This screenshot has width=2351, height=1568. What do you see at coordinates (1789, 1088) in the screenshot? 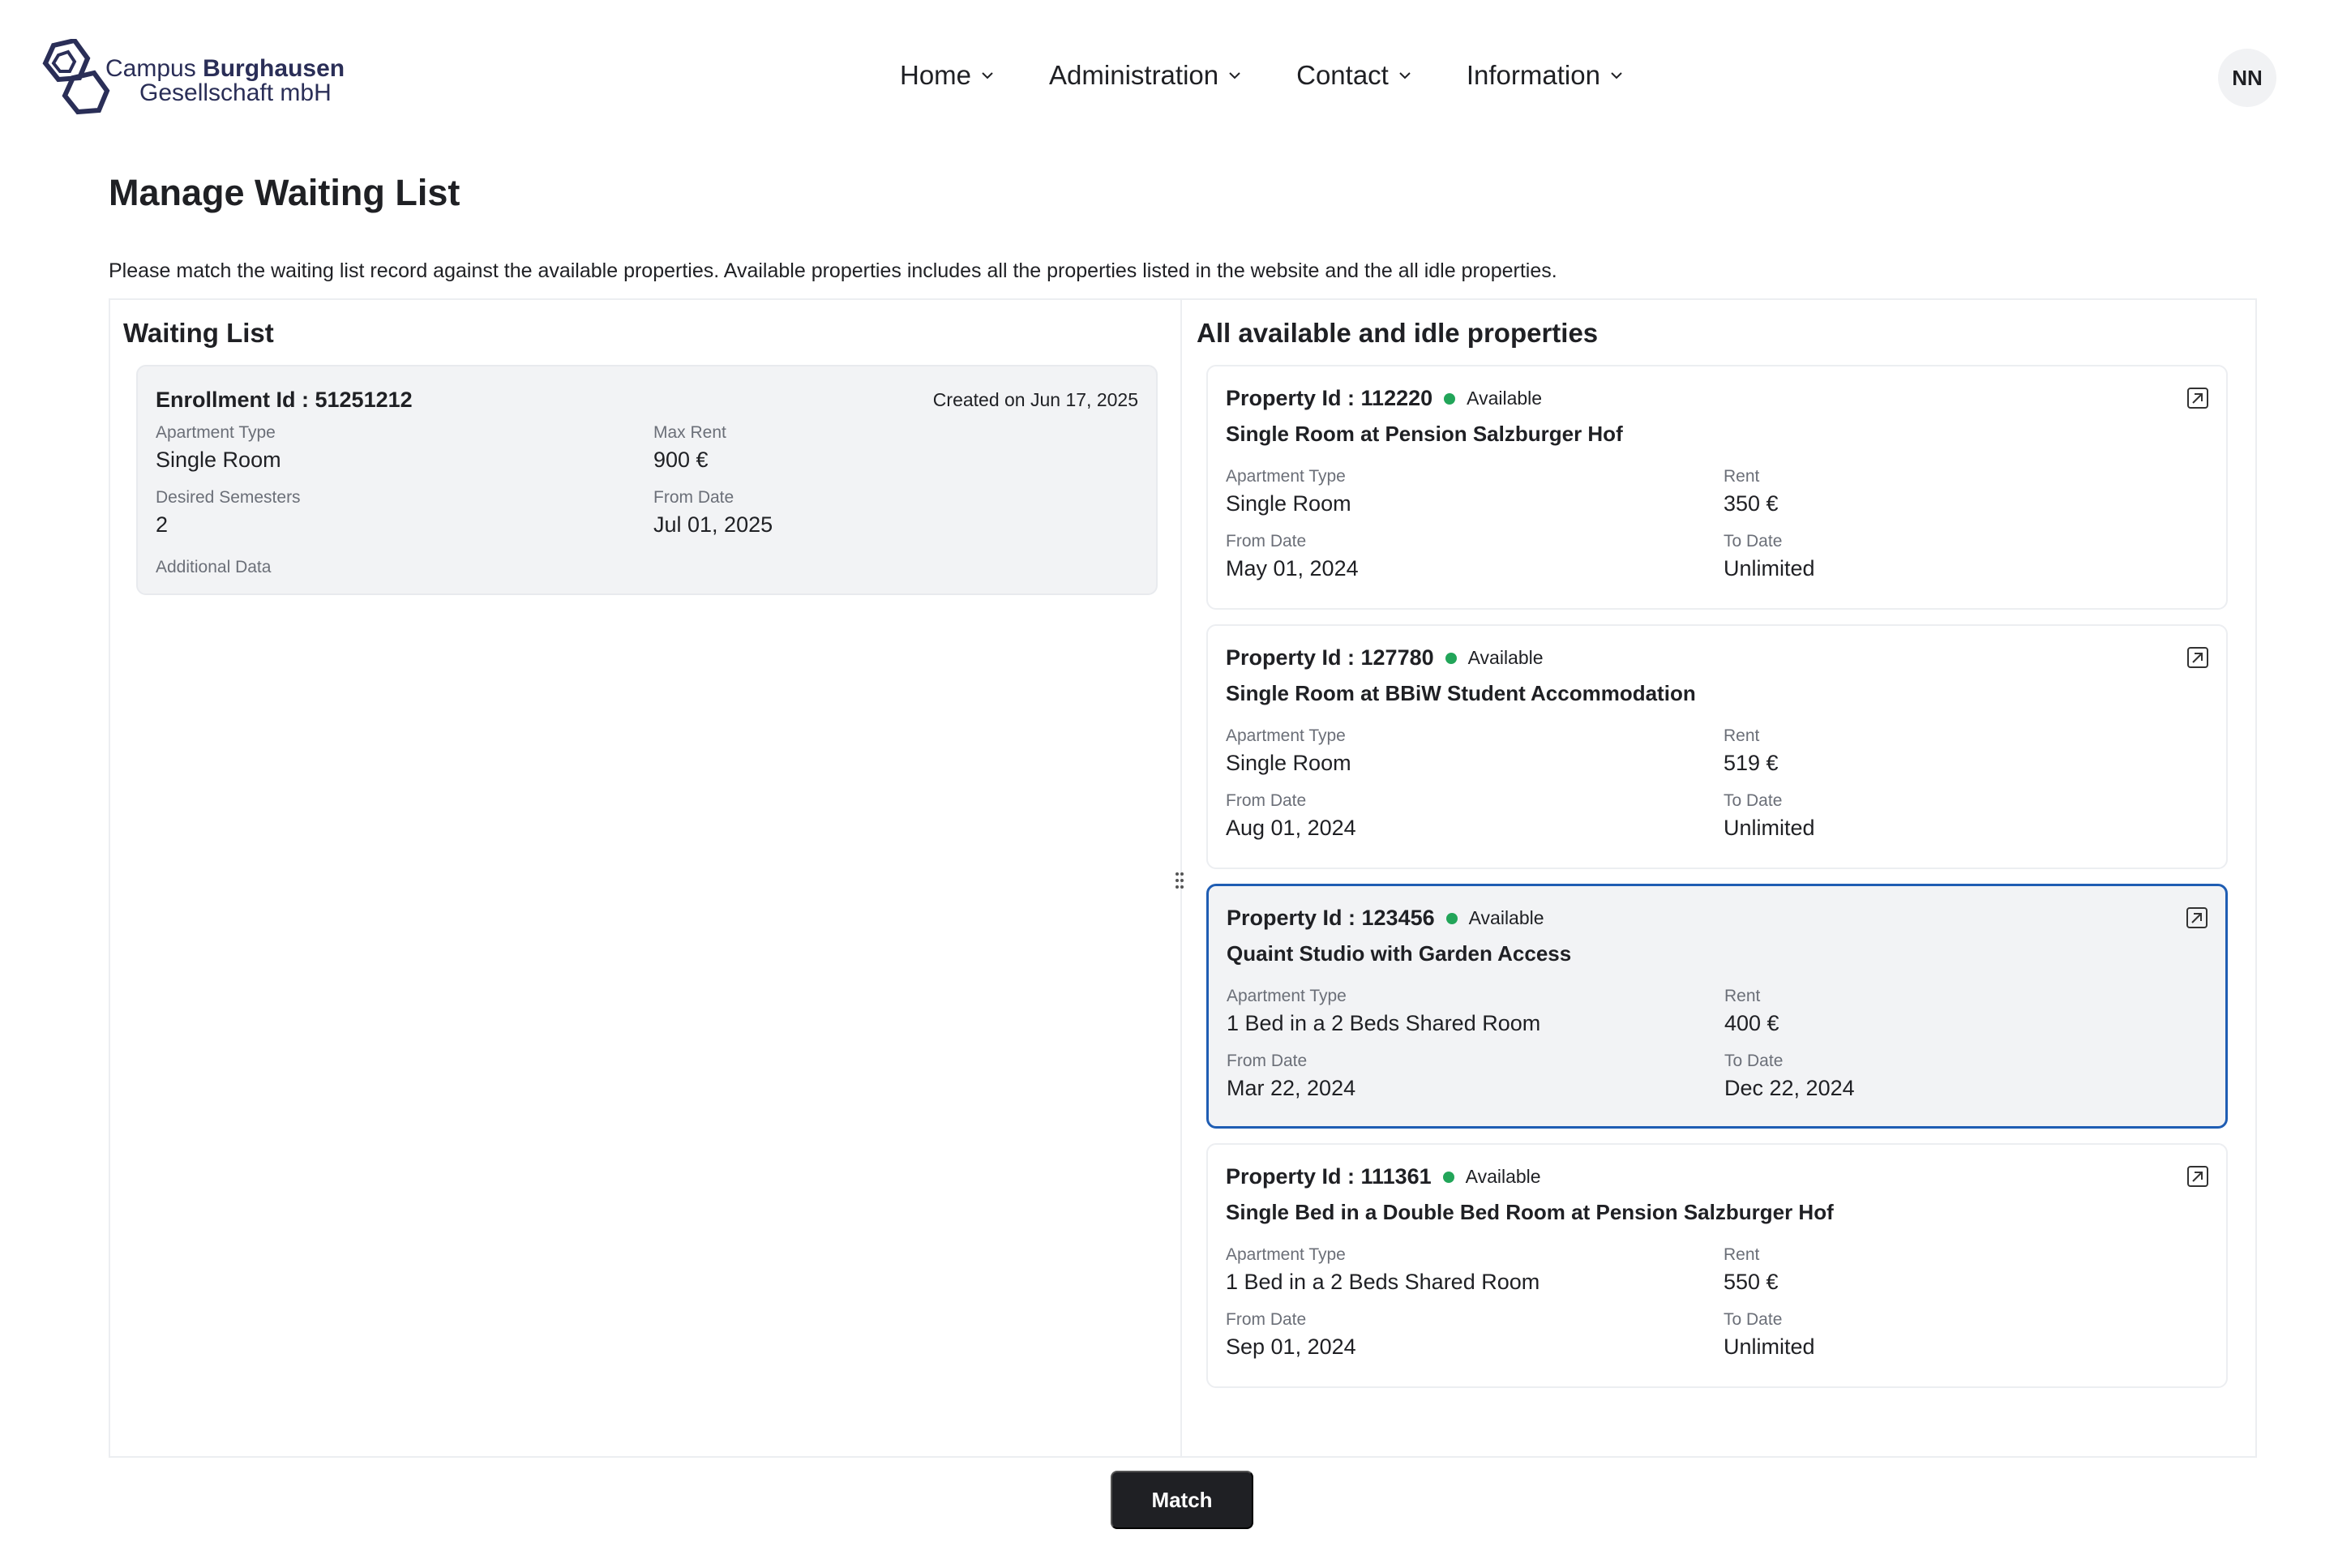
I see `to-date-value: Dec 22, 2024` at bounding box center [1789, 1088].